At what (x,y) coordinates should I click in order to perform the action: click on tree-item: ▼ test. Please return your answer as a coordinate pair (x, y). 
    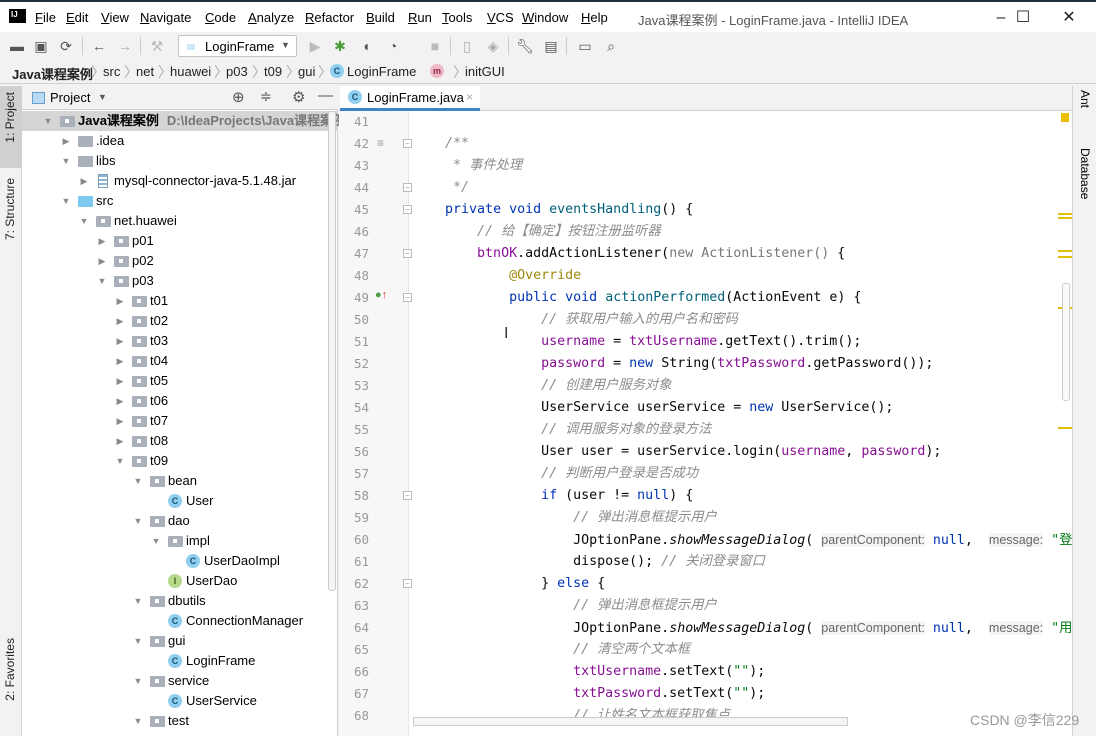
    Looking at the image, I should click on (180, 721).